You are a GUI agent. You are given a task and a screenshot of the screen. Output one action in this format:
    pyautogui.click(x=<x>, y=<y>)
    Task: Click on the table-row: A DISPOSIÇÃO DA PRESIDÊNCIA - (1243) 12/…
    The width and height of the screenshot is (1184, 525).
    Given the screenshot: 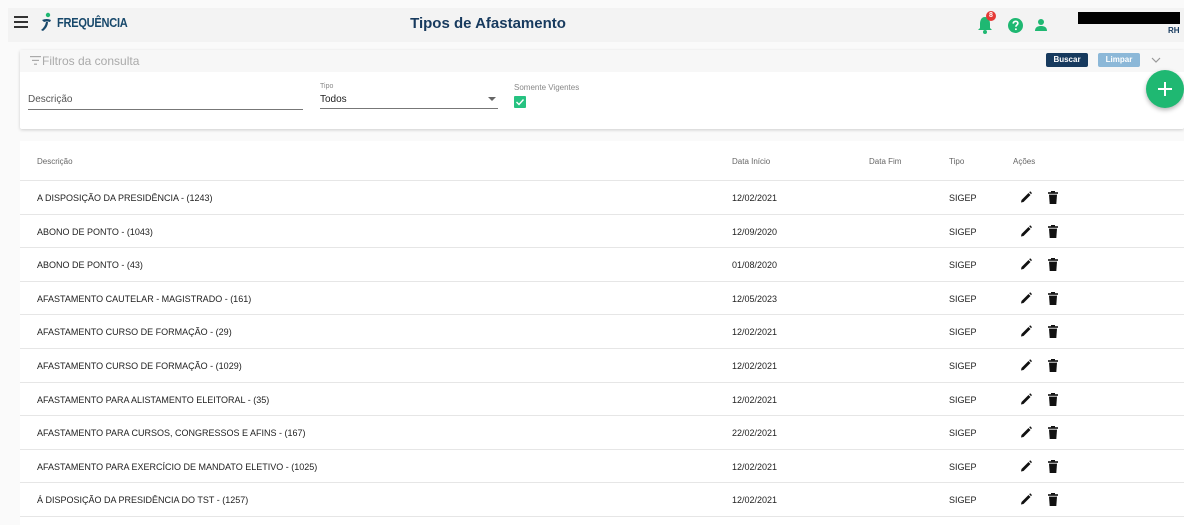 What is the action you would take?
    pyautogui.click(x=602, y=198)
    